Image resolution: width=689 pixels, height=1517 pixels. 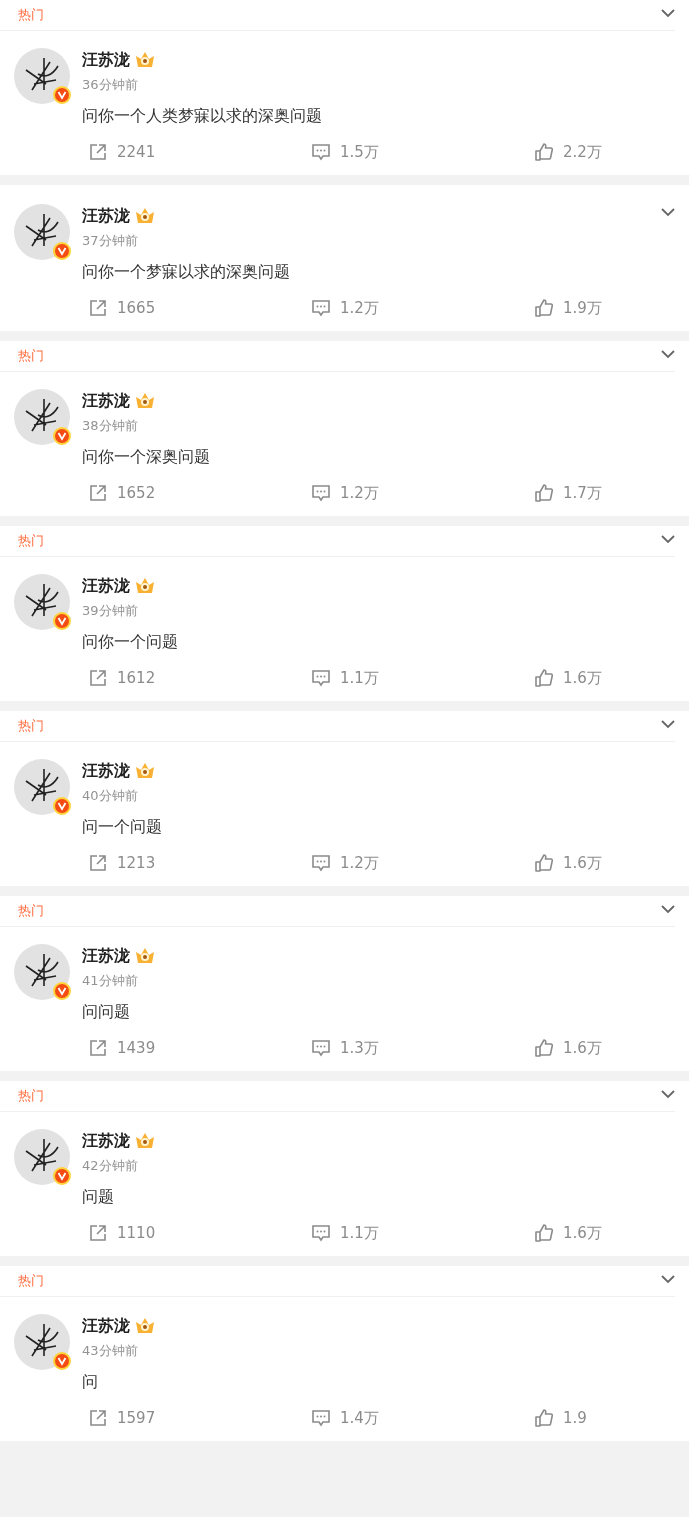 I want to click on repost-button: 1652, so click(x=111, y=493).